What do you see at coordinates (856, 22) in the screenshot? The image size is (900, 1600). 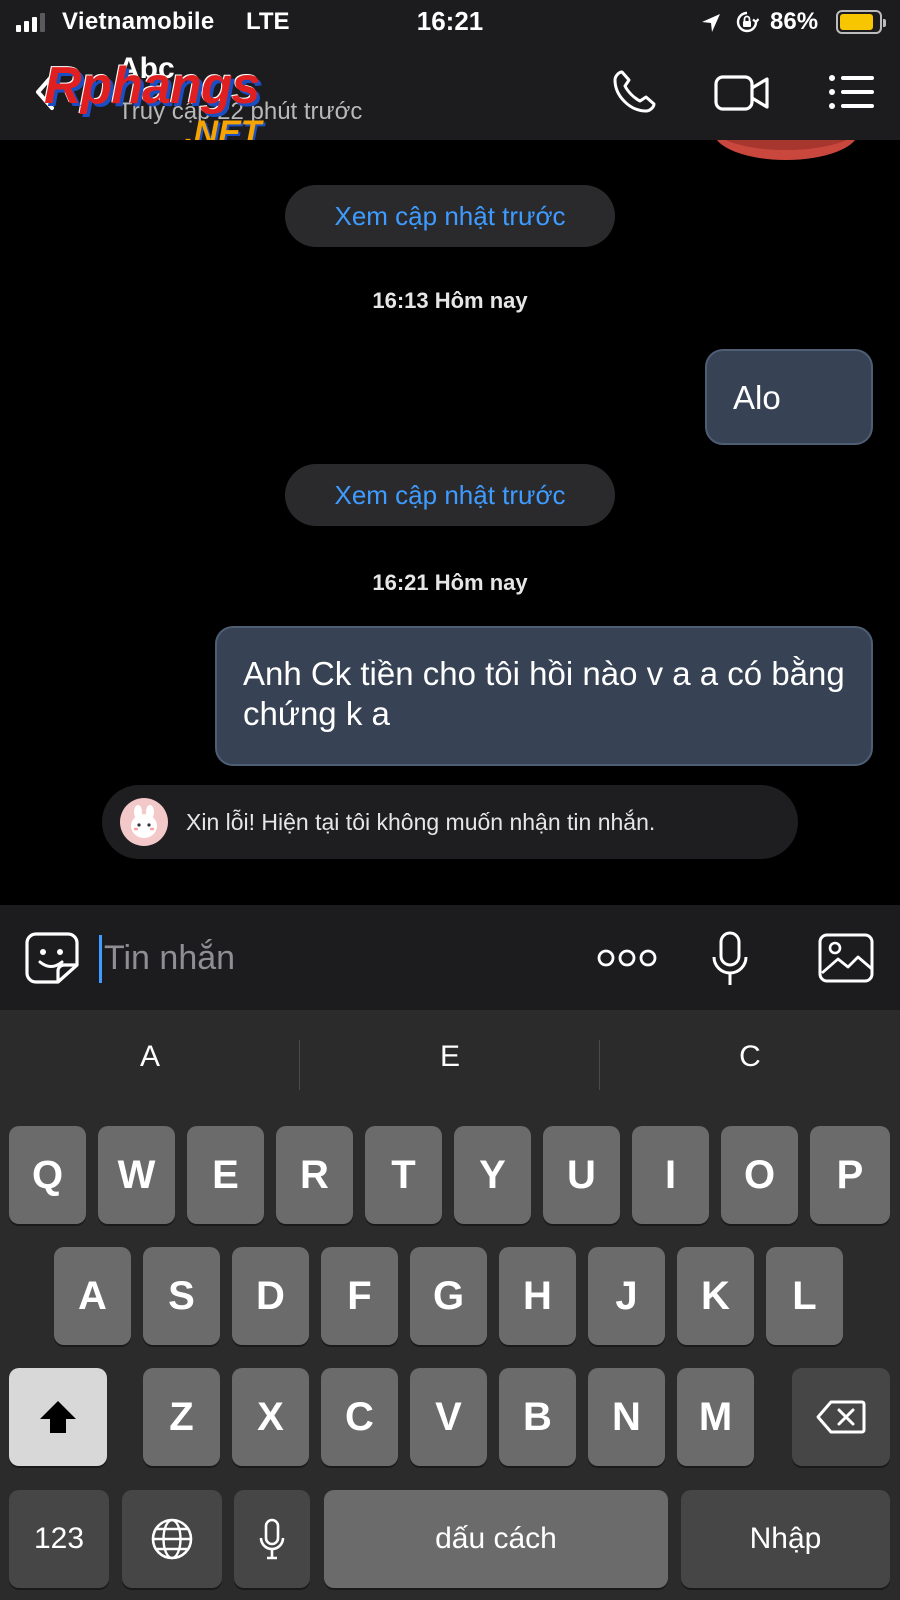 I see `battery-fill` at bounding box center [856, 22].